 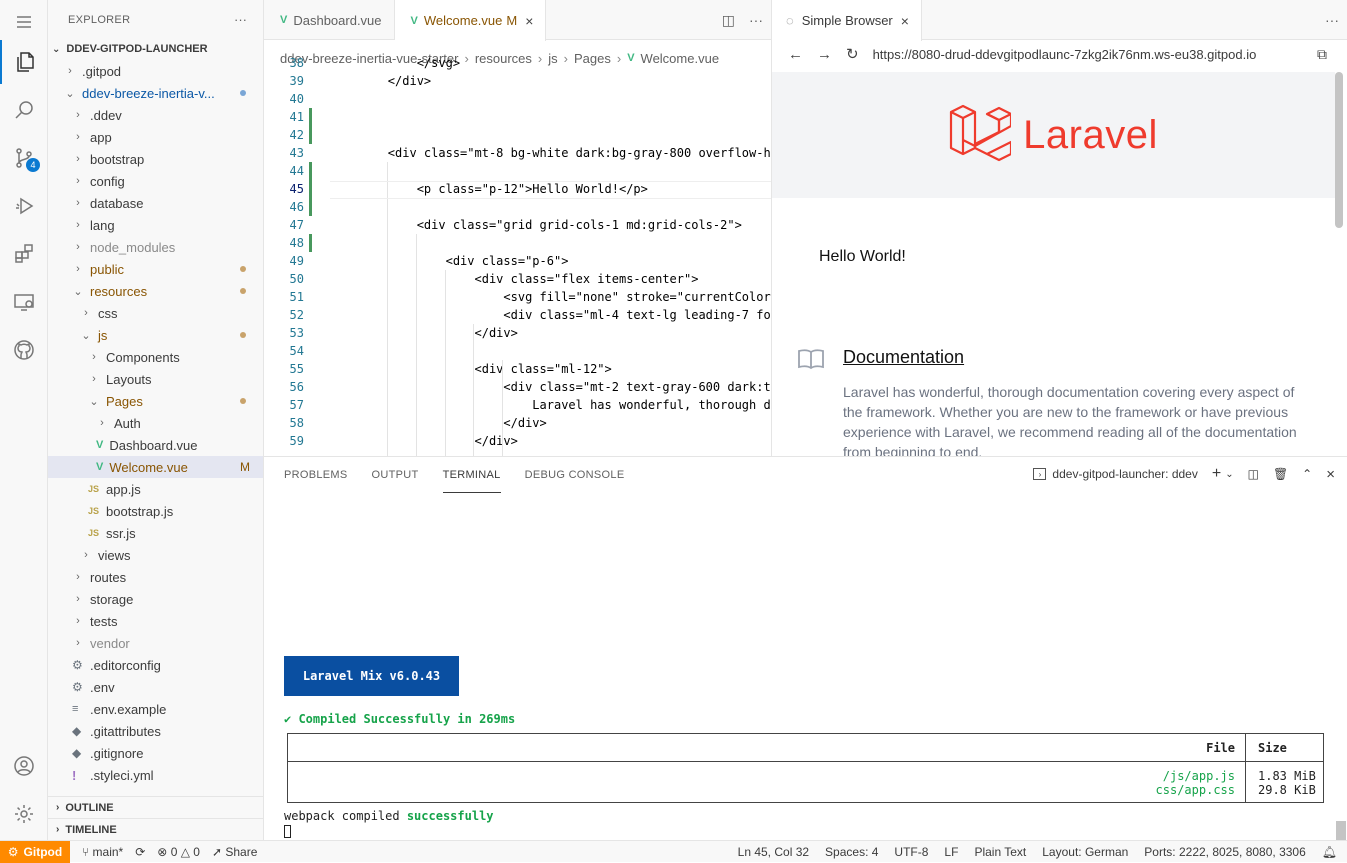 I want to click on list-item: › .ddev, so click(x=155, y=115).